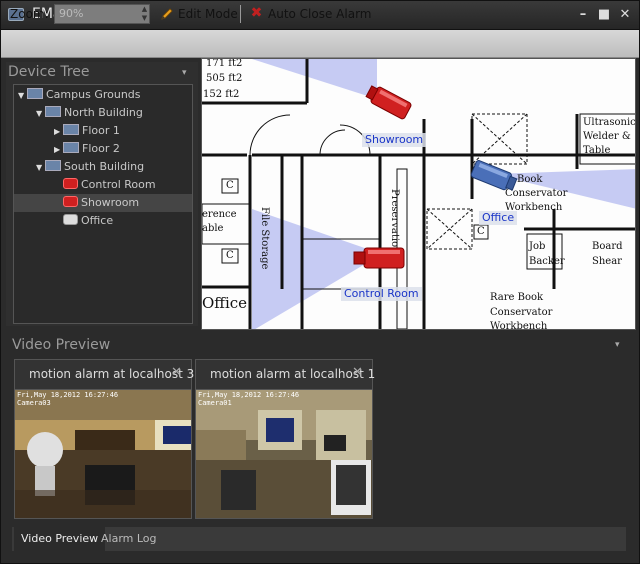 The height and width of the screenshot is (564, 640). Describe the element at coordinates (49, 72) in the screenshot. I see `device-tree-title: Device Tree` at that location.